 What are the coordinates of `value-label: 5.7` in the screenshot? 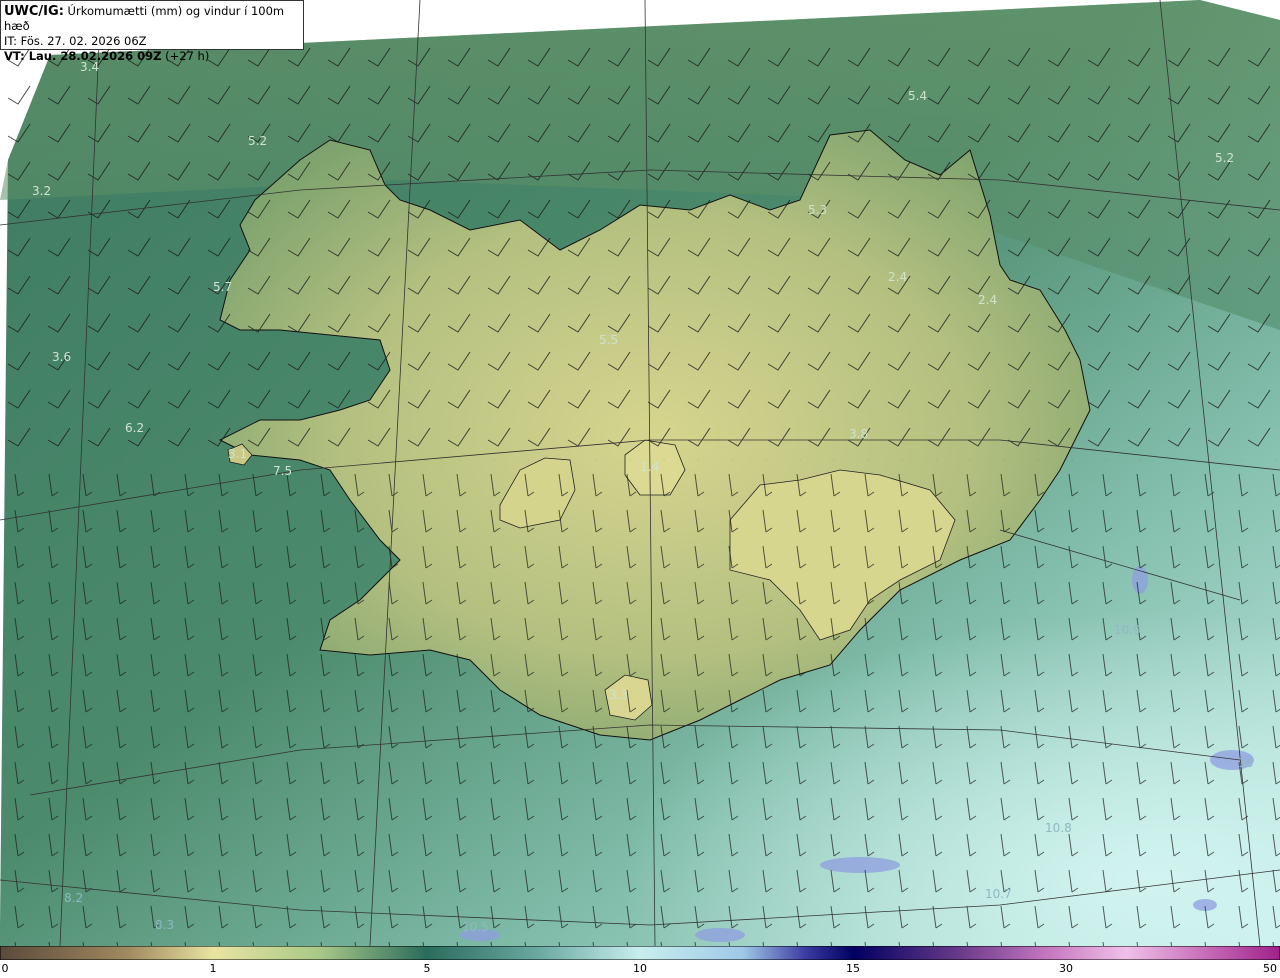 It's located at (222, 287).